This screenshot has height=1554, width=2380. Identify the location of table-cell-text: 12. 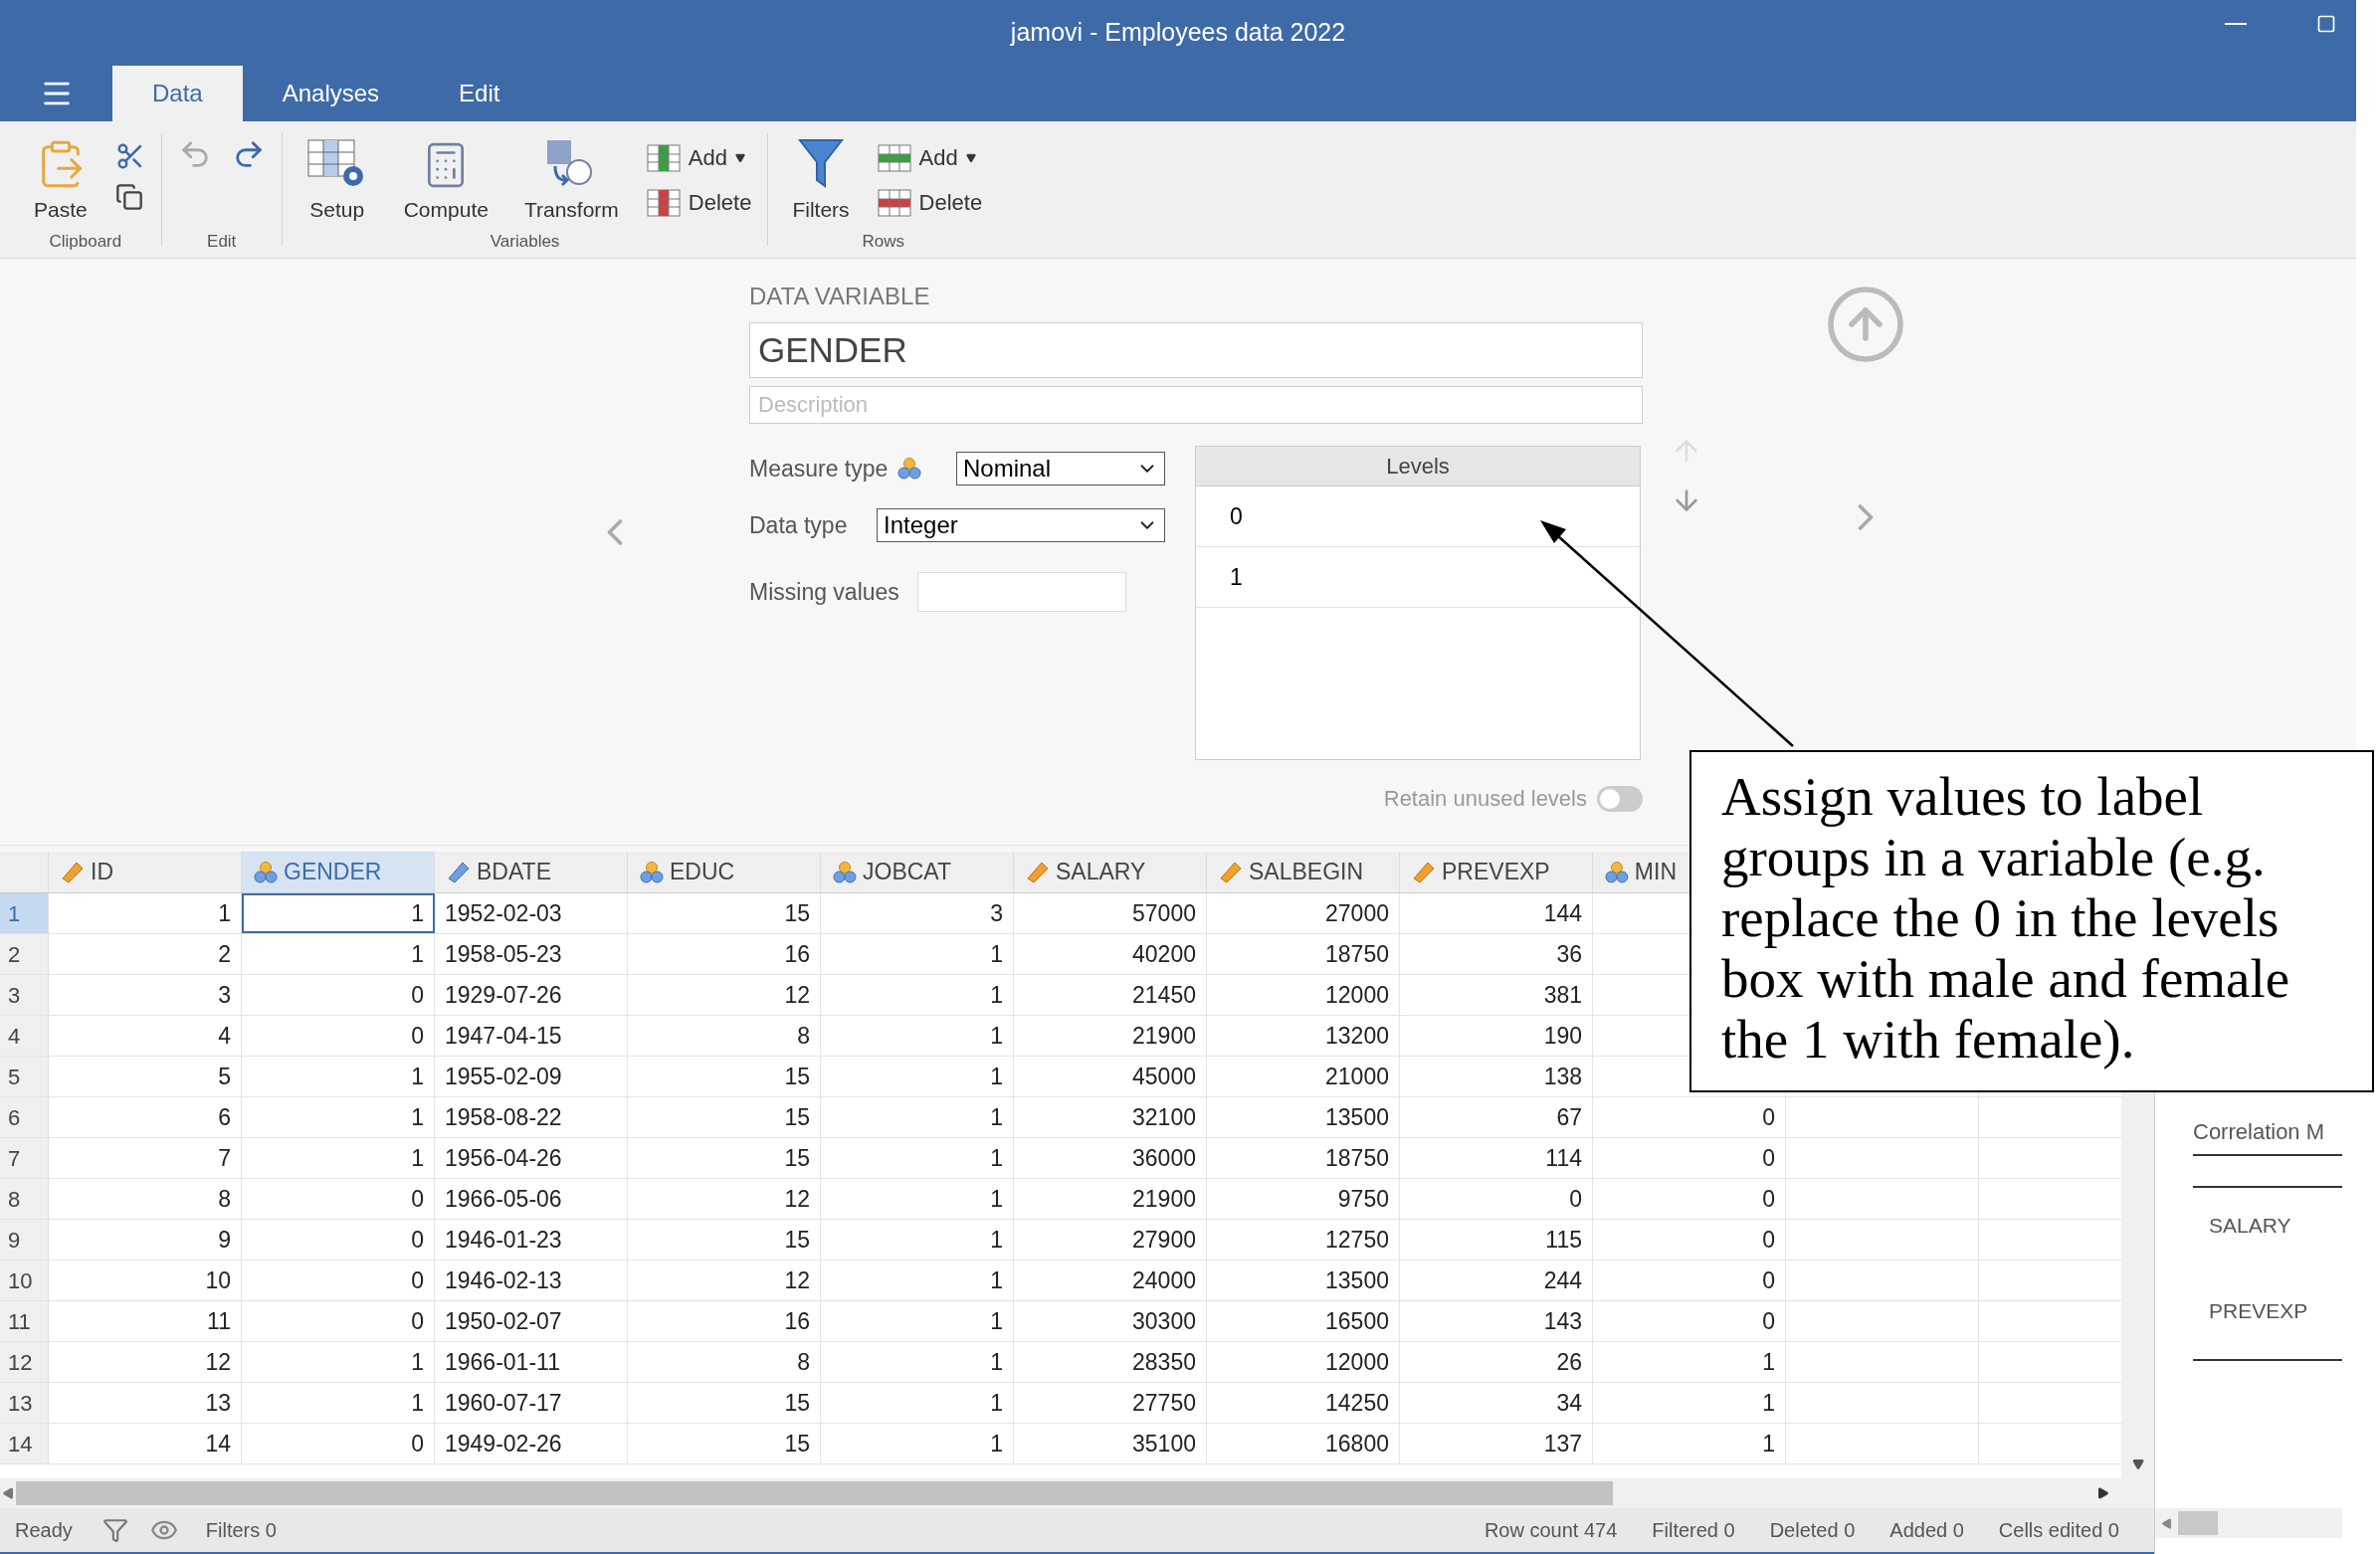
(797, 995).